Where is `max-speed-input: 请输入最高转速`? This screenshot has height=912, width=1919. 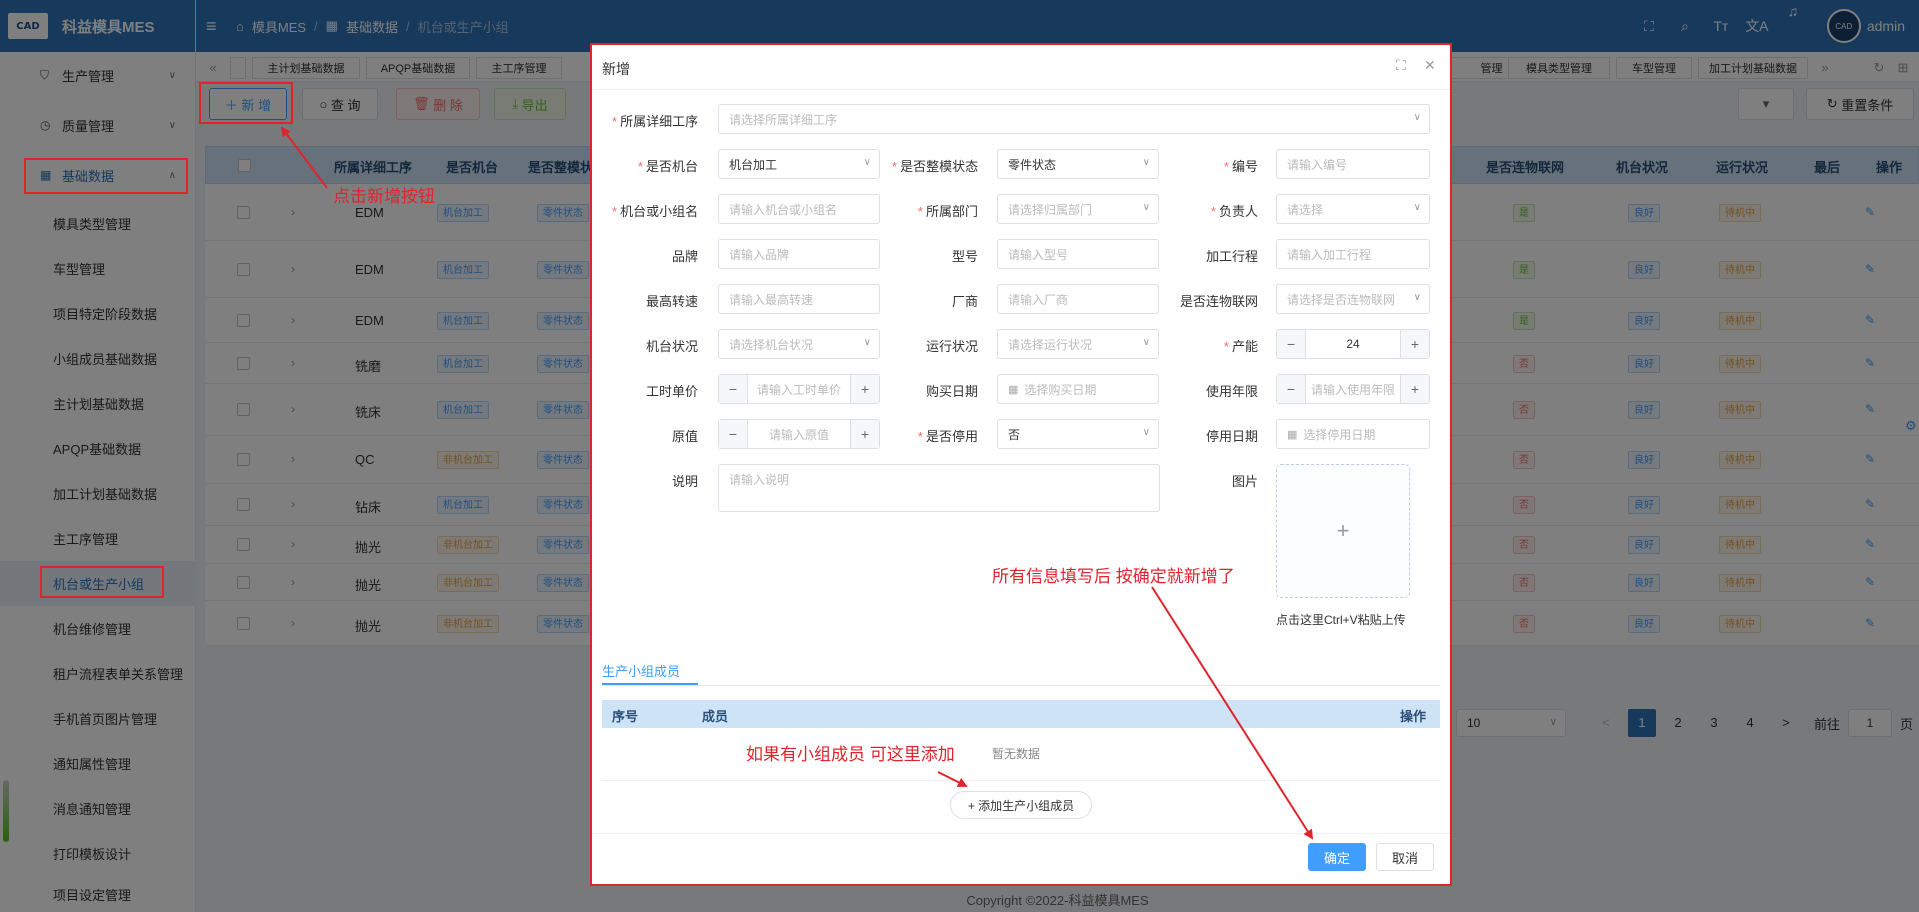
max-speed-input: 请输入最高转速 is located at coordinates (799, 299).